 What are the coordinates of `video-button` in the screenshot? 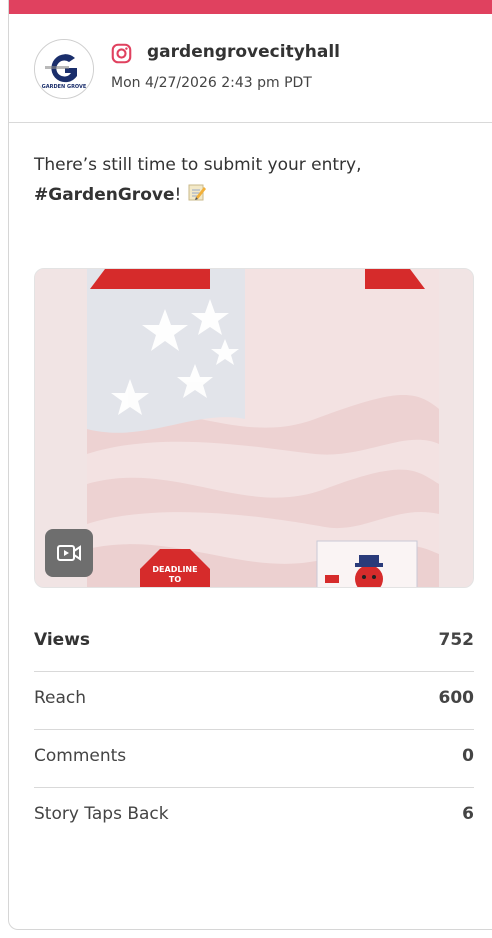 It's located at (69, 553).